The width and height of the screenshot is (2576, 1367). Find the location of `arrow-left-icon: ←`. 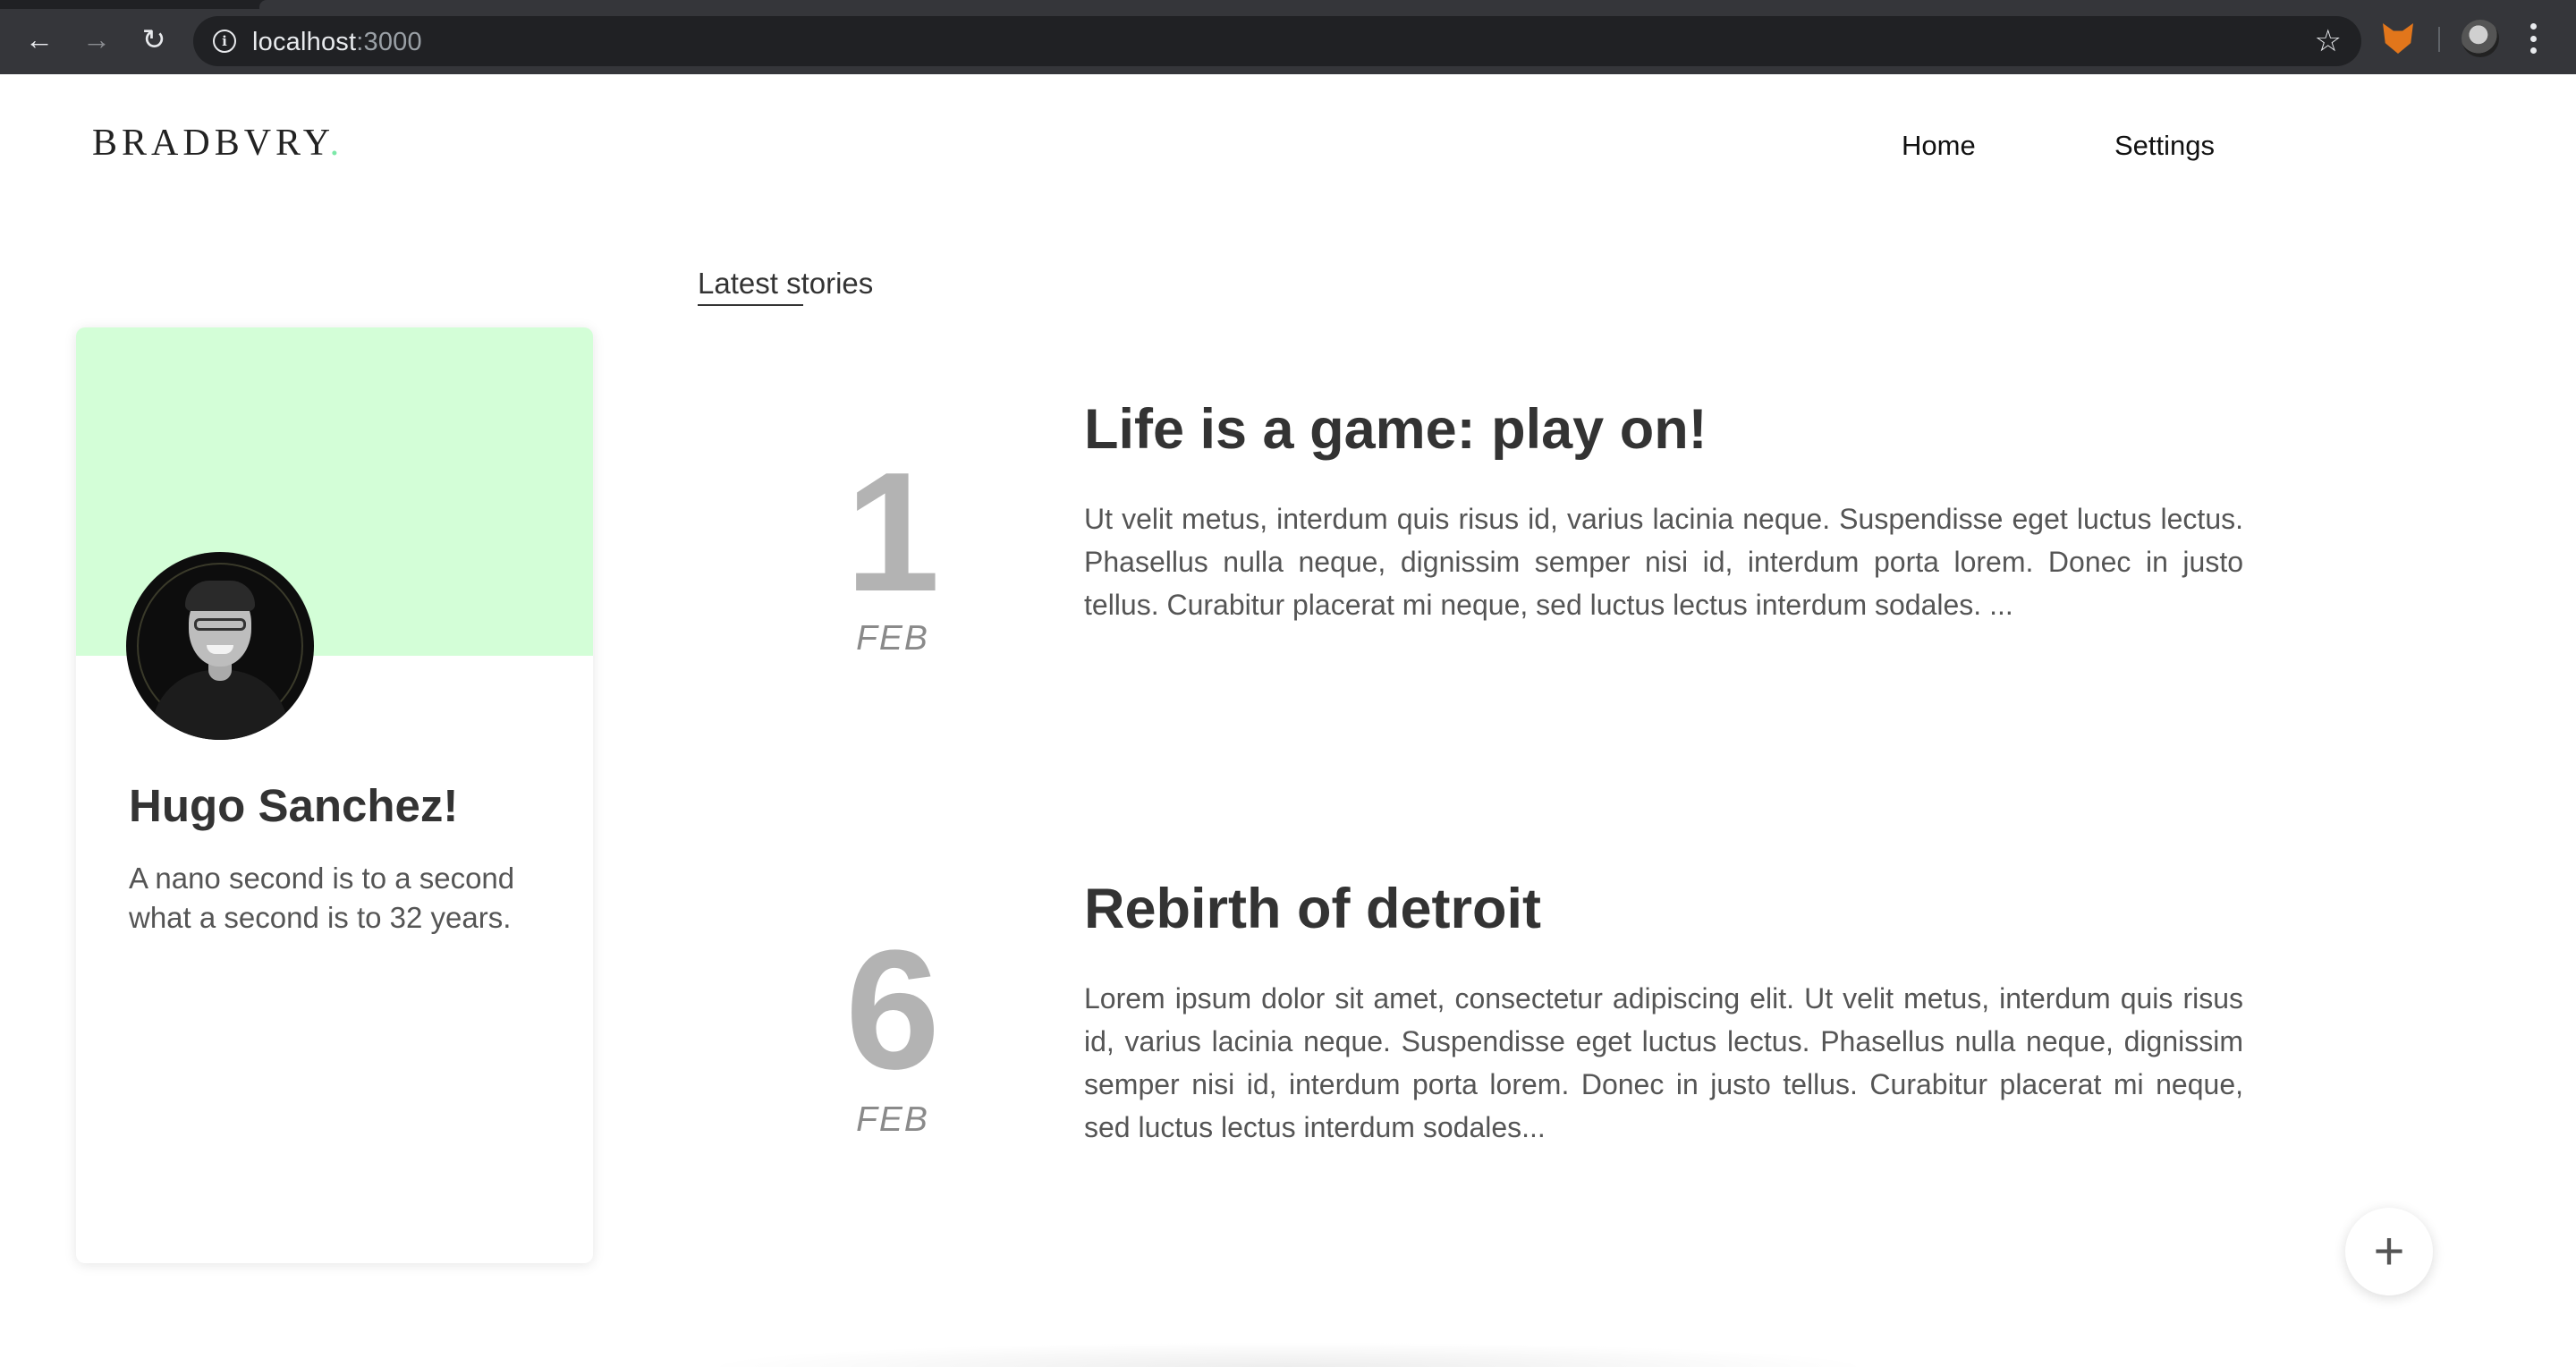

arrow-left-icon: ← is located at coordinates (39, 39).